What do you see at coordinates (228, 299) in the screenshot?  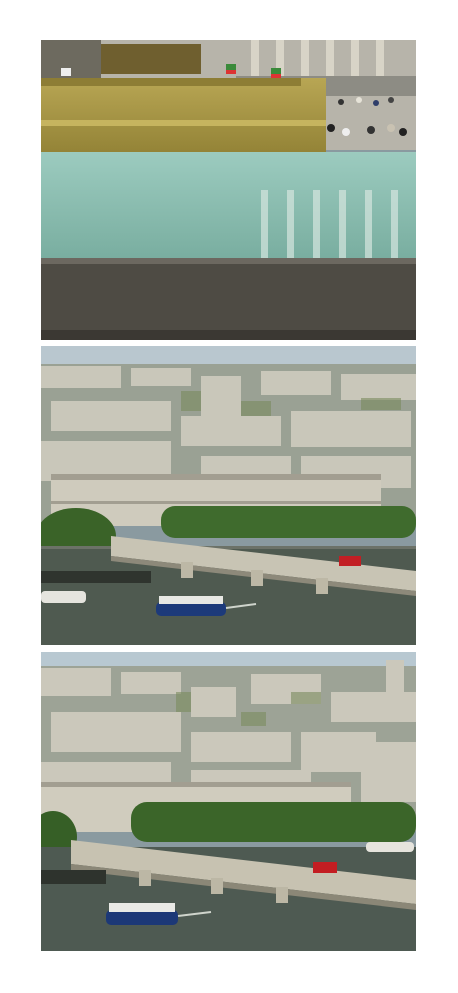 I see `stone-ledge` at bounding box center [228, 299].